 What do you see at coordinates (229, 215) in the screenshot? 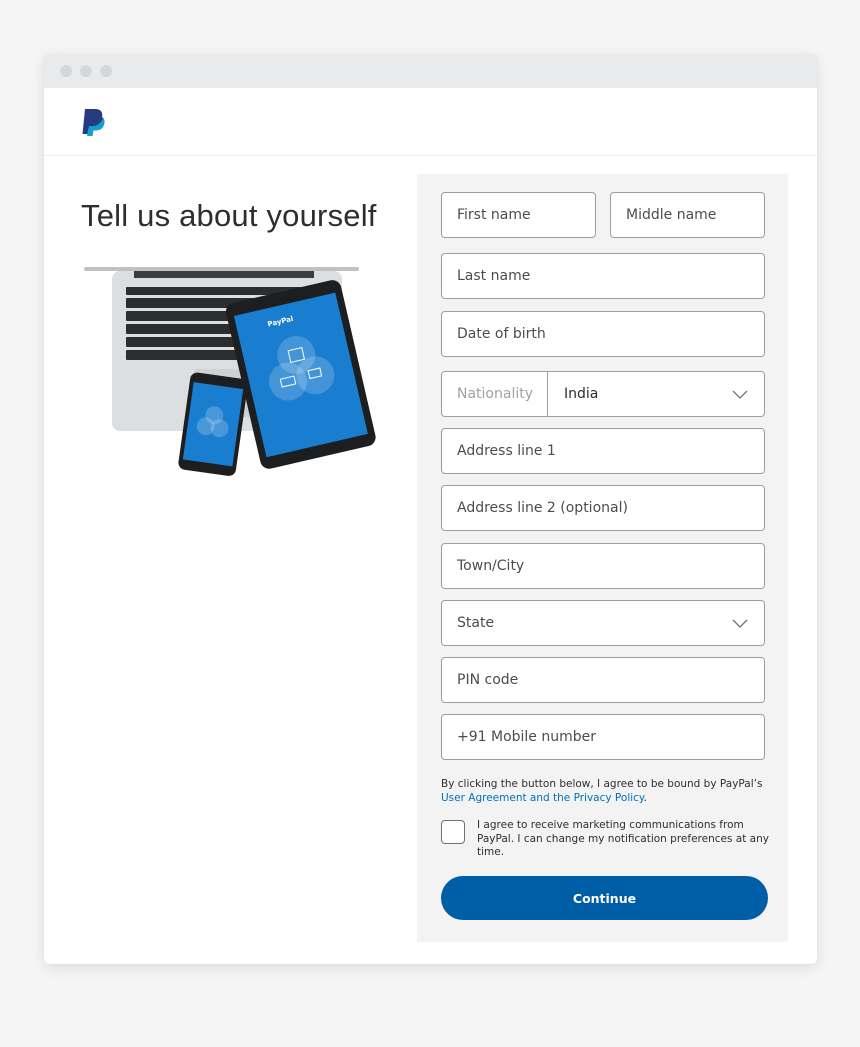
I see `page-title: Tell us about yourself` at bounding box center [229, 215].